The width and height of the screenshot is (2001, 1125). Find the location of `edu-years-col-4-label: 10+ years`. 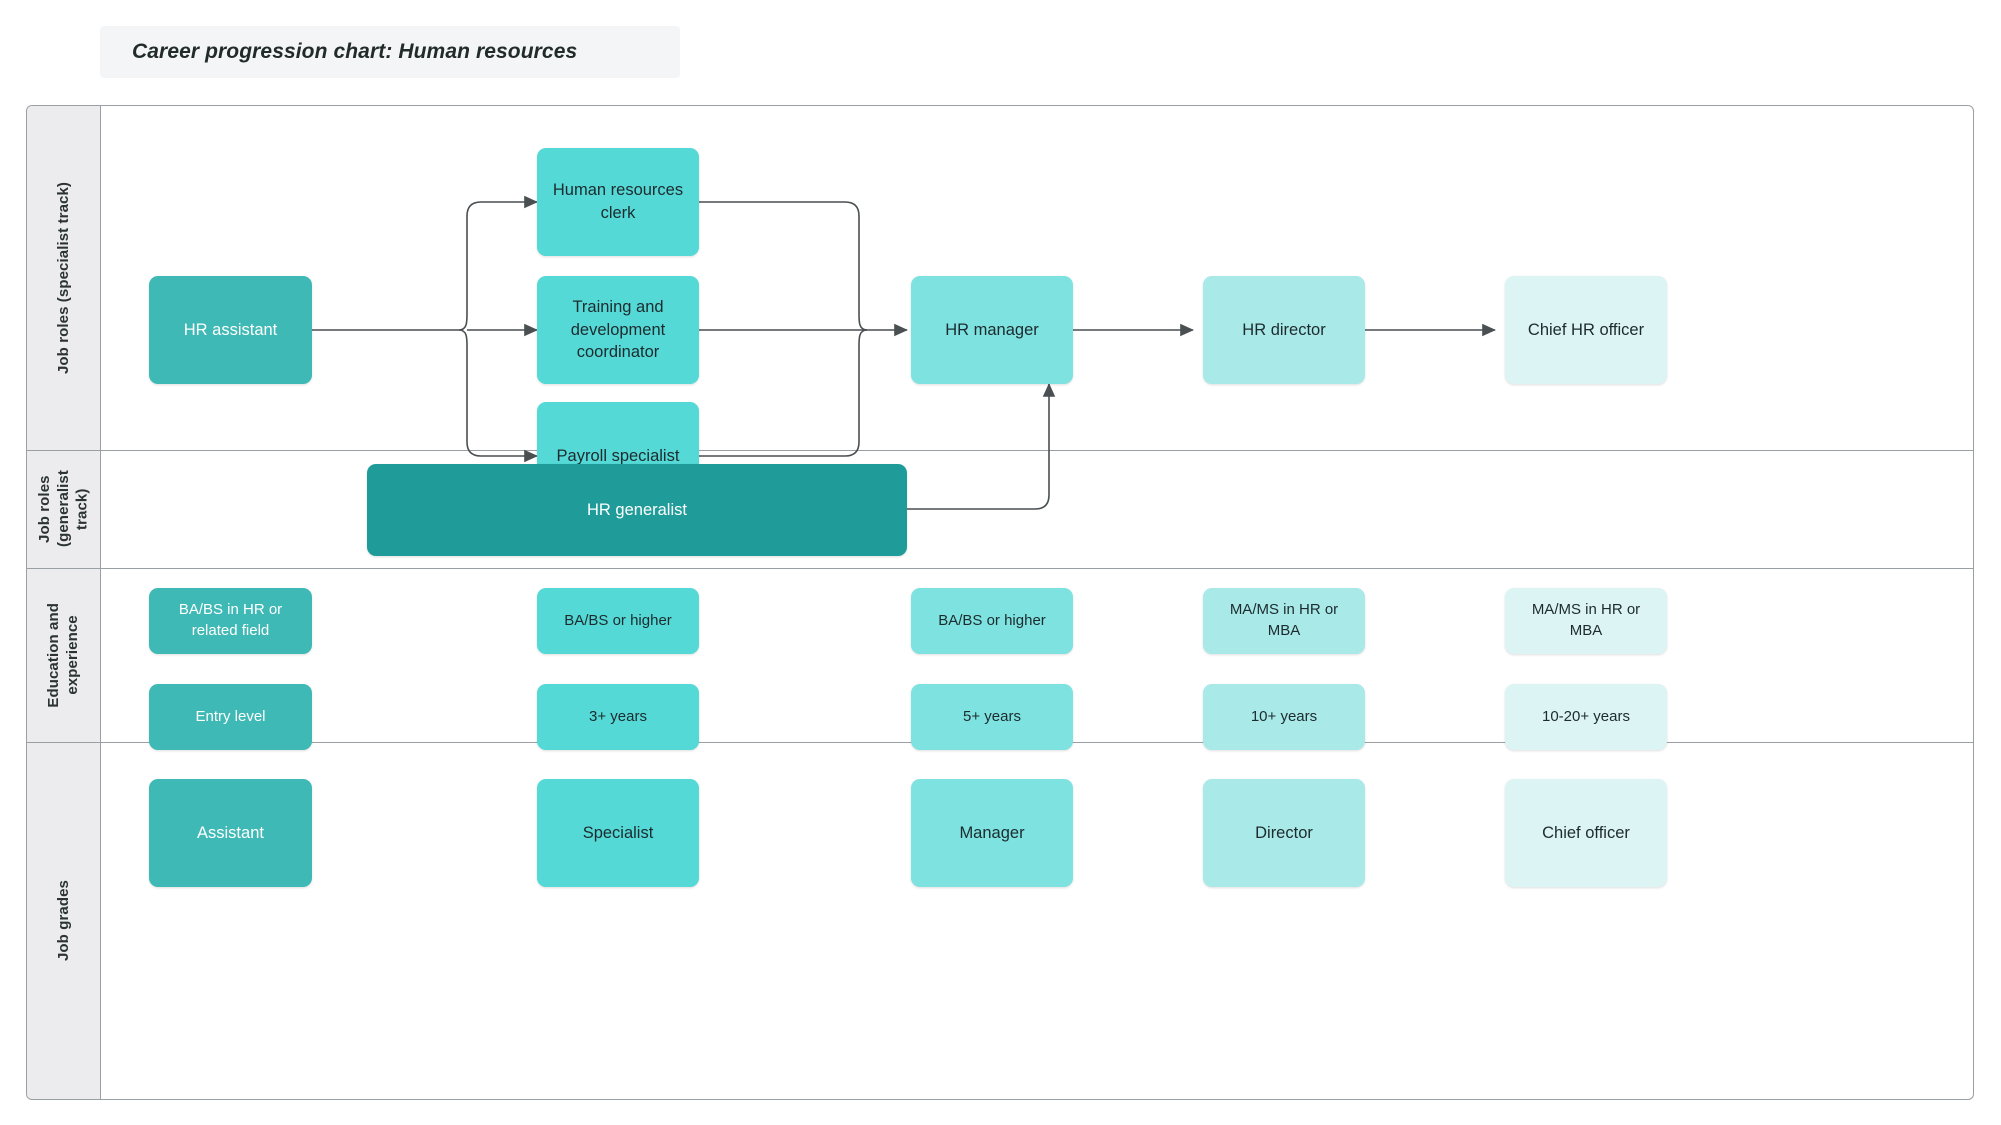

edu-years-col-4-label: 10+ years is located at coordinates (1284, 716).